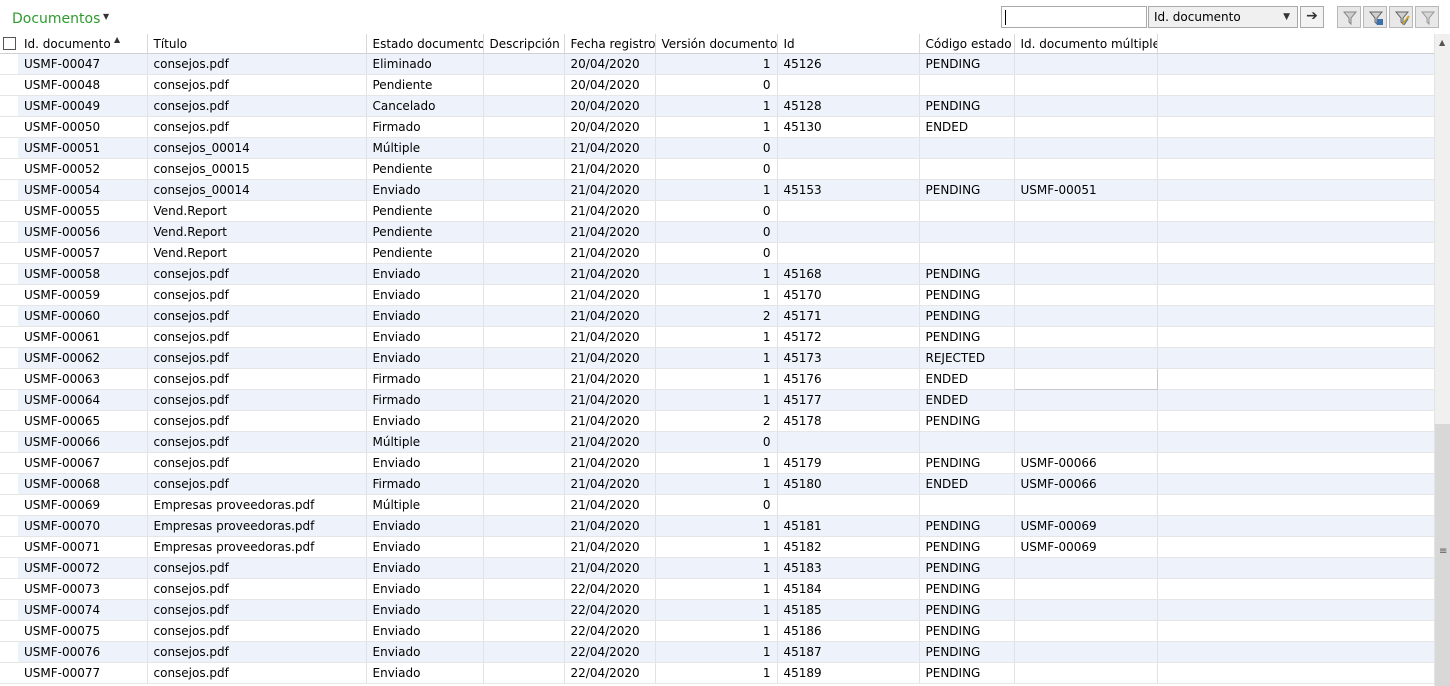 This screenshot has width=1450, height=686. Describe the element at coordinates (1086, 547) in the screenshot. I see `cell-id-documento-multiple: USMF-00069` at that location.